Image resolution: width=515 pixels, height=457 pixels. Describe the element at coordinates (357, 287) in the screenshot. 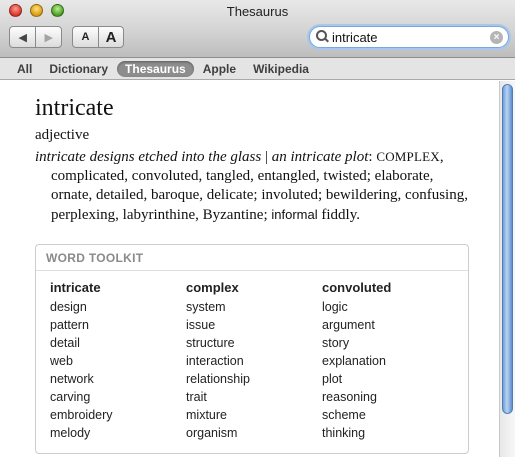

I see `toolkit-column-head: convoluted` at that location.